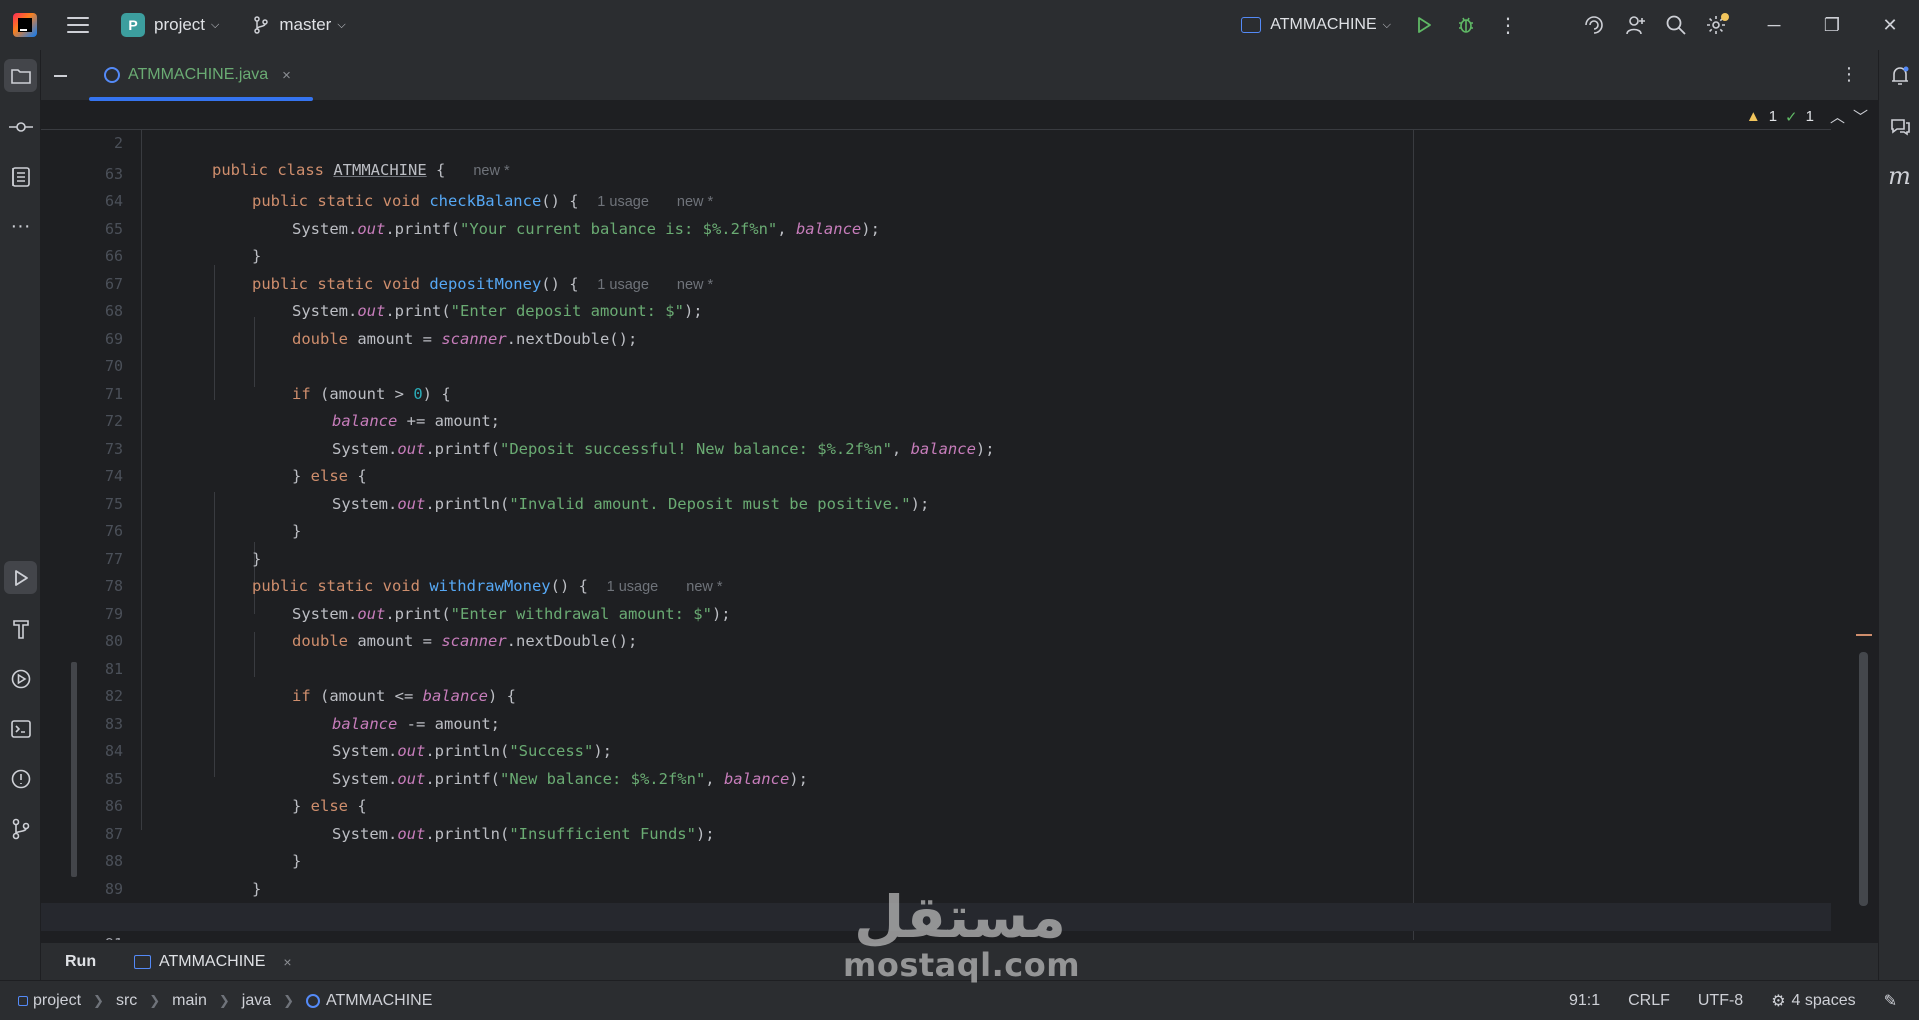 Image resolution: width=1919 pixels, height=1020 pixels. I want to click on caret-position: 91:1, so click(1584, 1001).